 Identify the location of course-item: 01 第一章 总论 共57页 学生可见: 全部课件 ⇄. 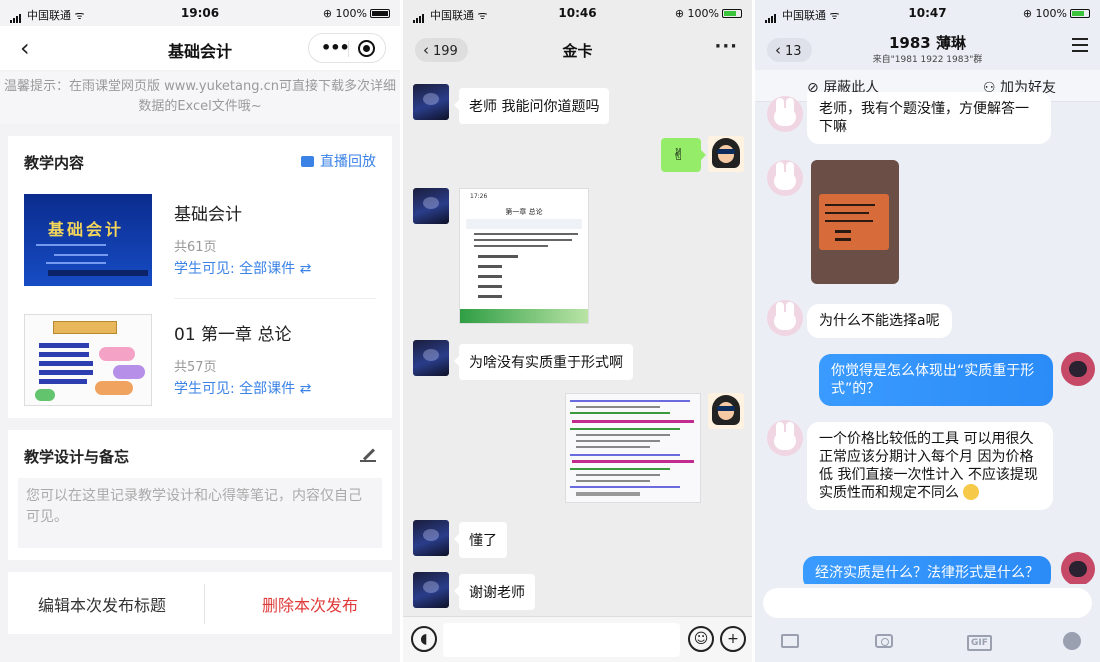
(200, 358).